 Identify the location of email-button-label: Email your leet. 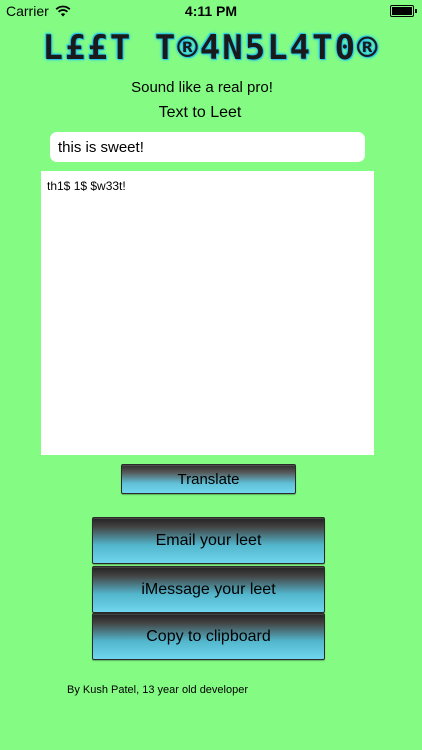
(208, 540).